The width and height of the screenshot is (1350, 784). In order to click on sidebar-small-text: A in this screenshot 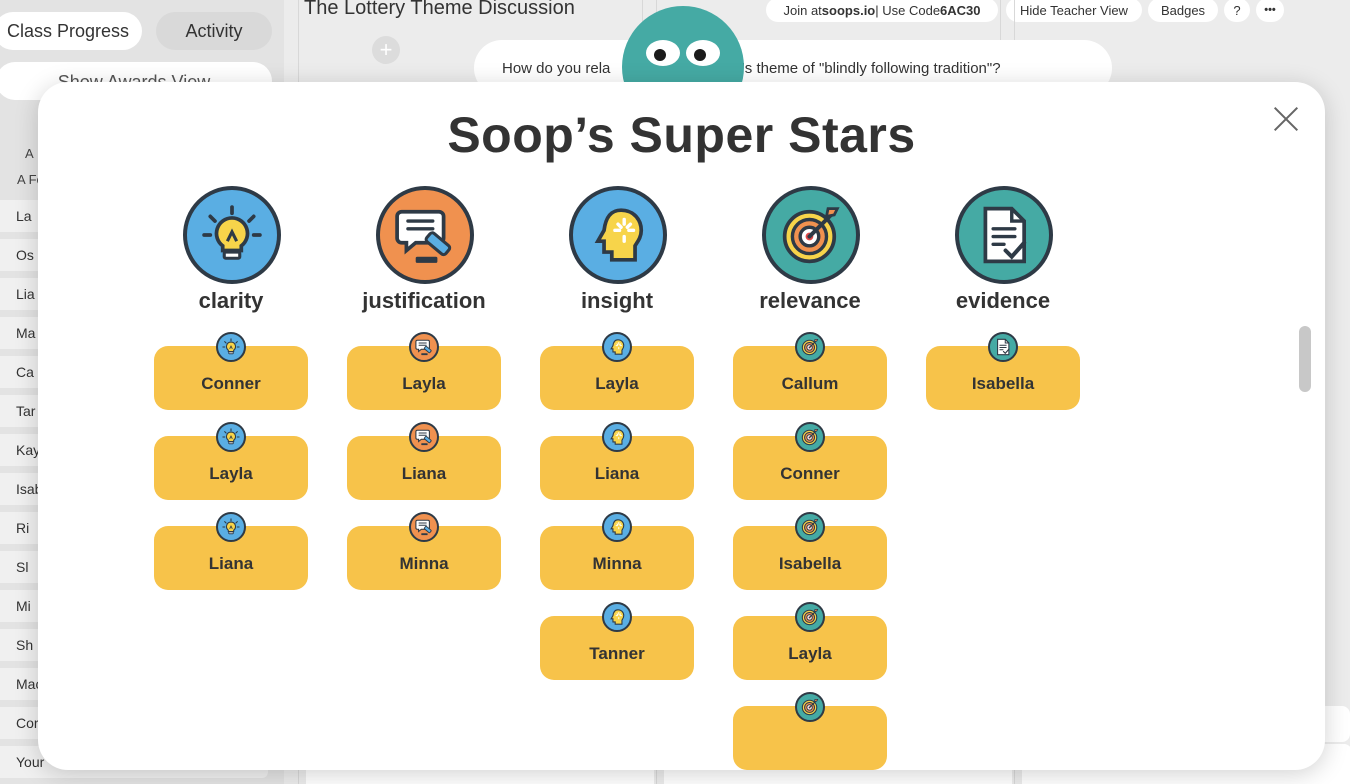, I will do `click(29, 153)`.